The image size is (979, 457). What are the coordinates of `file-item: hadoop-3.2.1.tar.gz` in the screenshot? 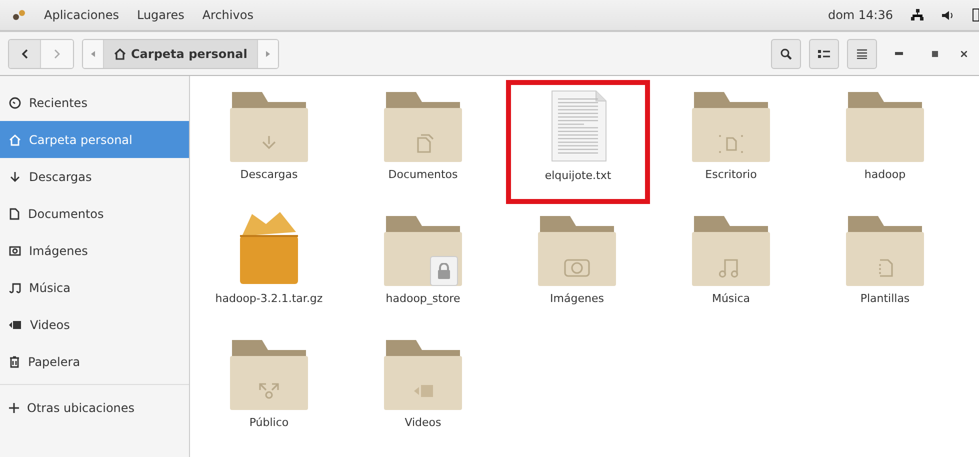 It's located at (269, 266).